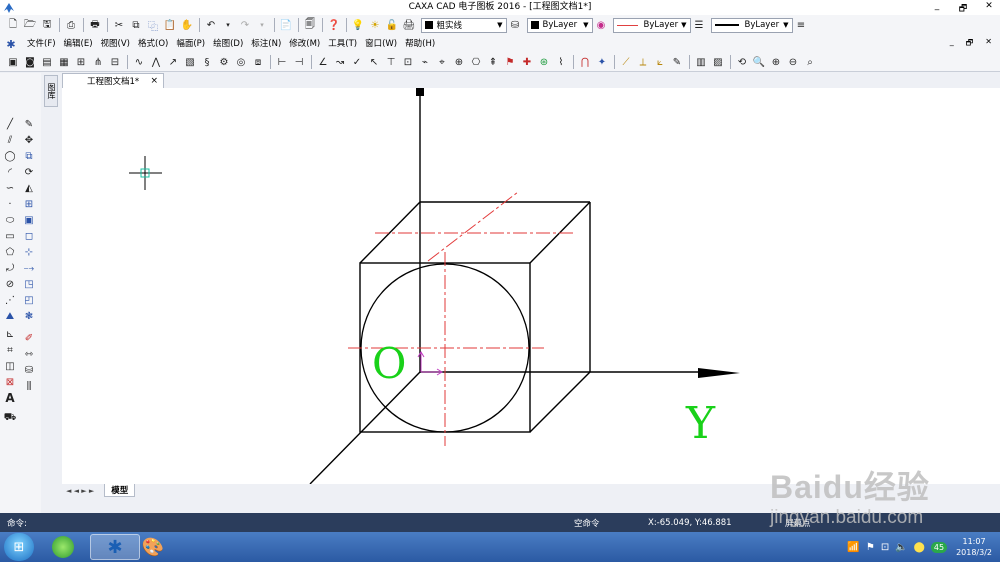 The image size is (1000, 562). What do you see at coordinates (19, 547) in the screenshot?
I see `start-button: ⊞` at bounding box center [19, 547].